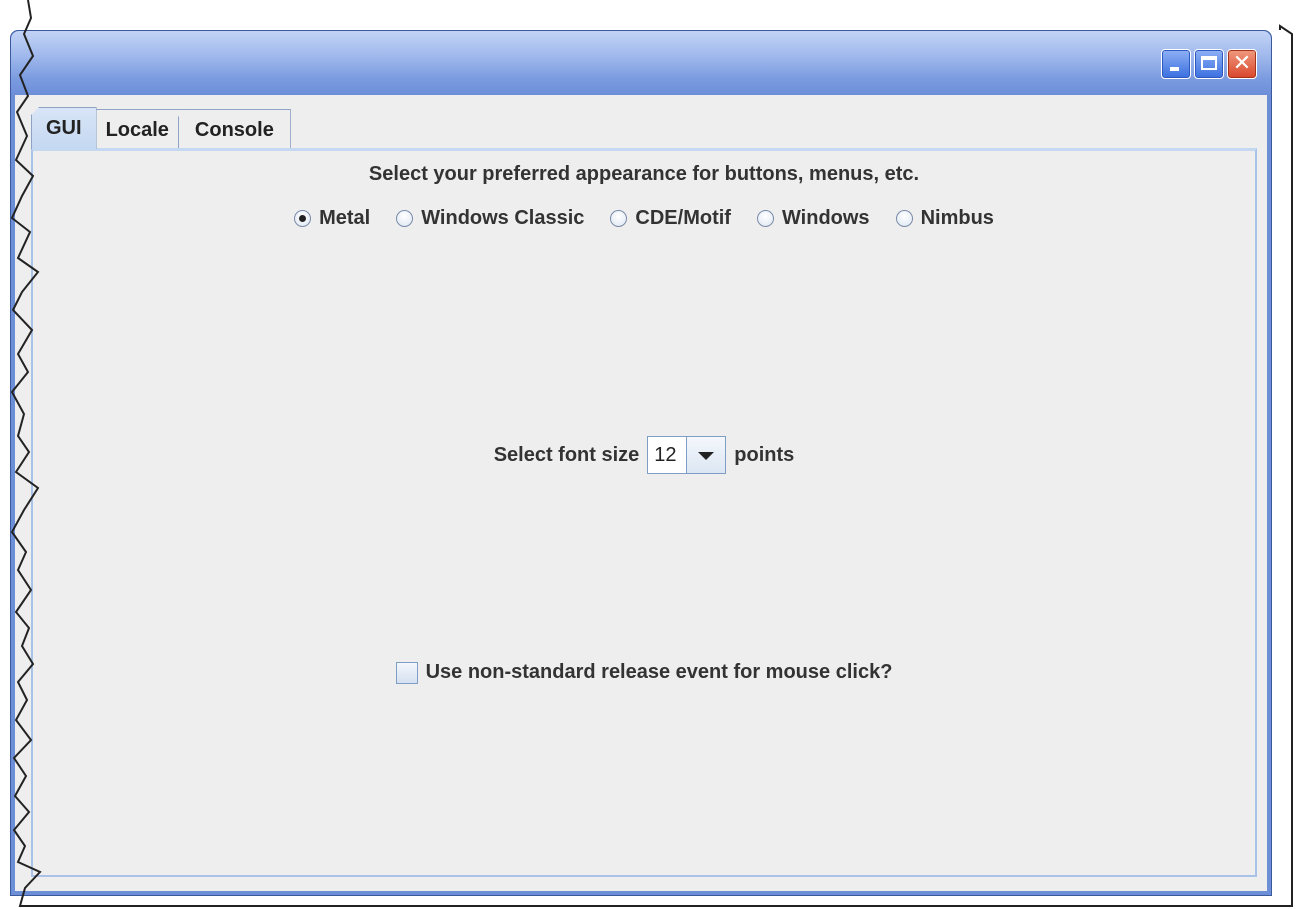 The width and height of the screenshot is (1298, 909). I want to click on radio-windows-classic: Windows Classic, so click(490, 218).